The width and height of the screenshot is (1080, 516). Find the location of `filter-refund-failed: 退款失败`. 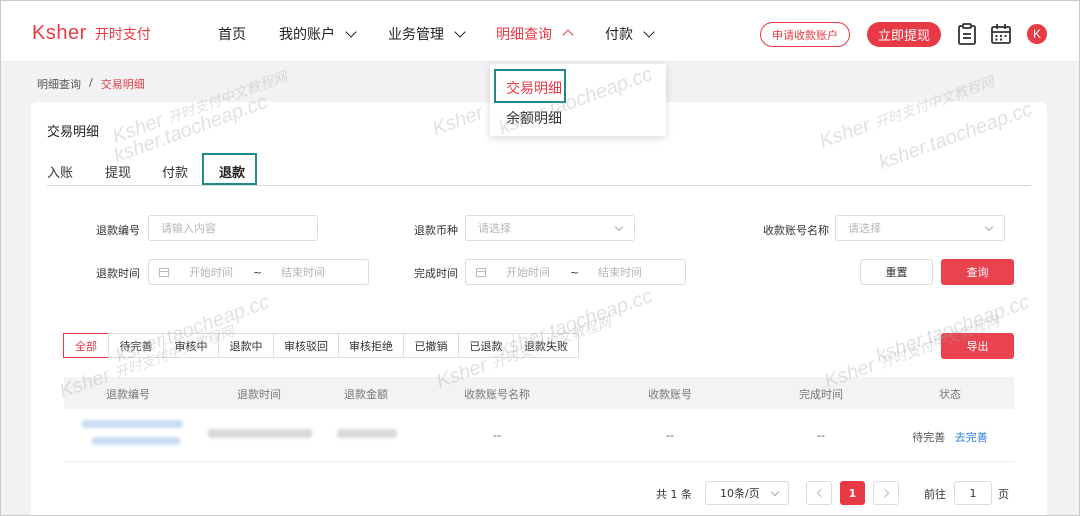

filter-refund-failed: 退款失败 is located at coordinates (546, 345).